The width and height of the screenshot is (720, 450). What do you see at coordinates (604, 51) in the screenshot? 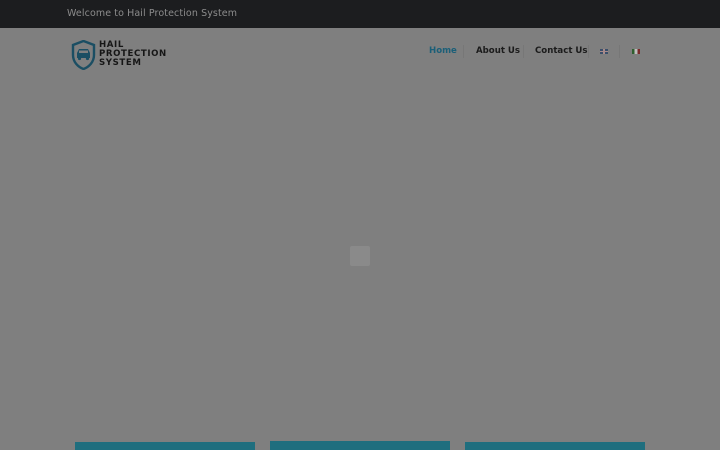
I see `en-flag-icon` at bounding box center [604, 51].